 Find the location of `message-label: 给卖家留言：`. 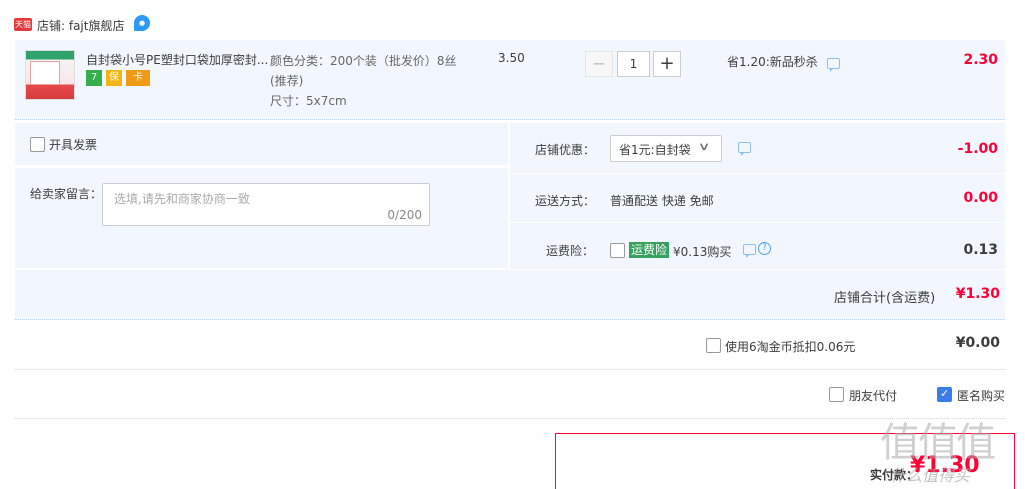

message-label: 给卖家留言： is located at coordinates (66, 194).